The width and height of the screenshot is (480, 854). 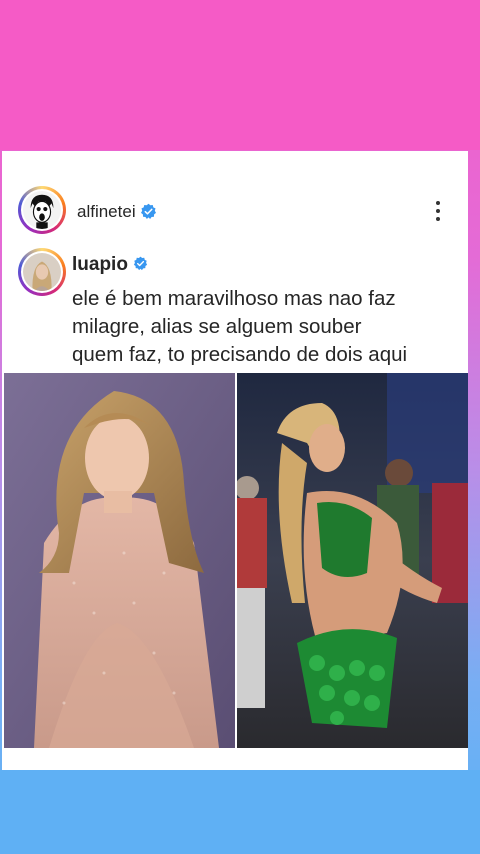 I want to click on post-header: alfinetei, so click(x=235, y=196).